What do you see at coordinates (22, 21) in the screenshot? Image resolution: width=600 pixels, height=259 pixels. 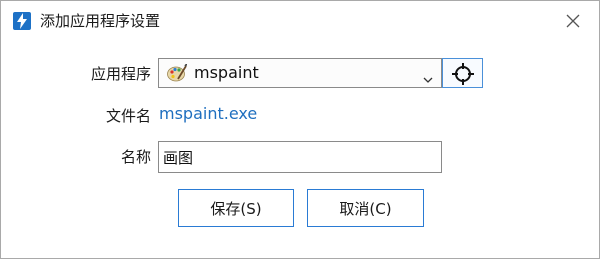 I see `lightning-app-icon` at bounding box center [22, 21].